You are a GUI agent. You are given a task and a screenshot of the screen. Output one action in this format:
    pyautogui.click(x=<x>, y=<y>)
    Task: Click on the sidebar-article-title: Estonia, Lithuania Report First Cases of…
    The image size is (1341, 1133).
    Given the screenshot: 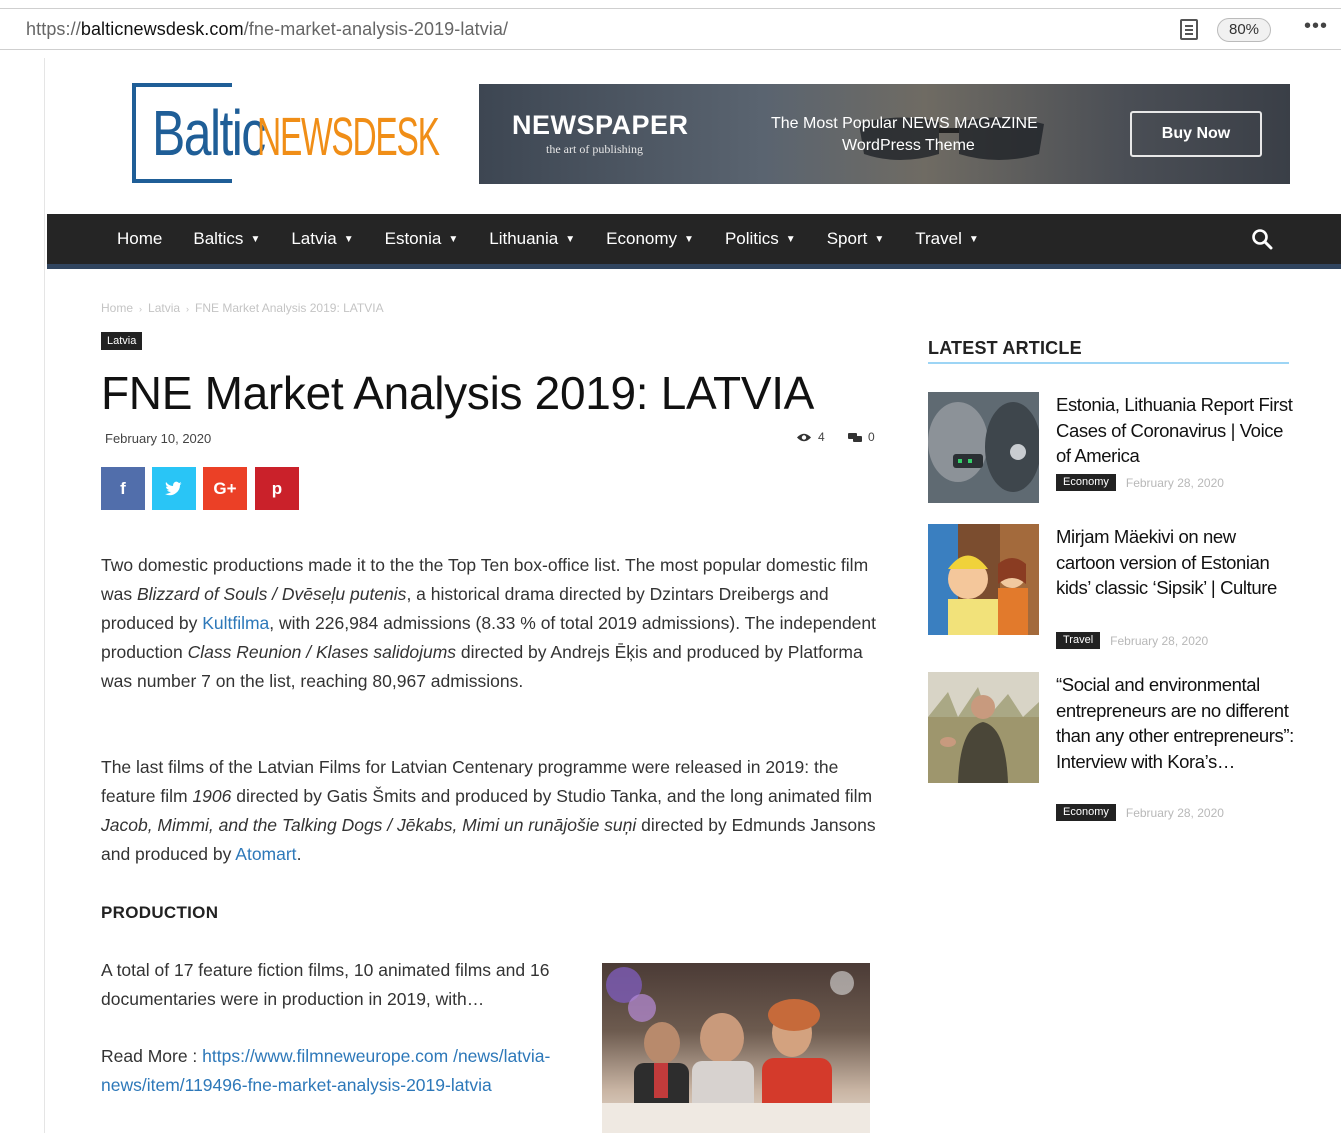 What is the action you would take?
    pyautogui.click(x=1176, y=430)
    